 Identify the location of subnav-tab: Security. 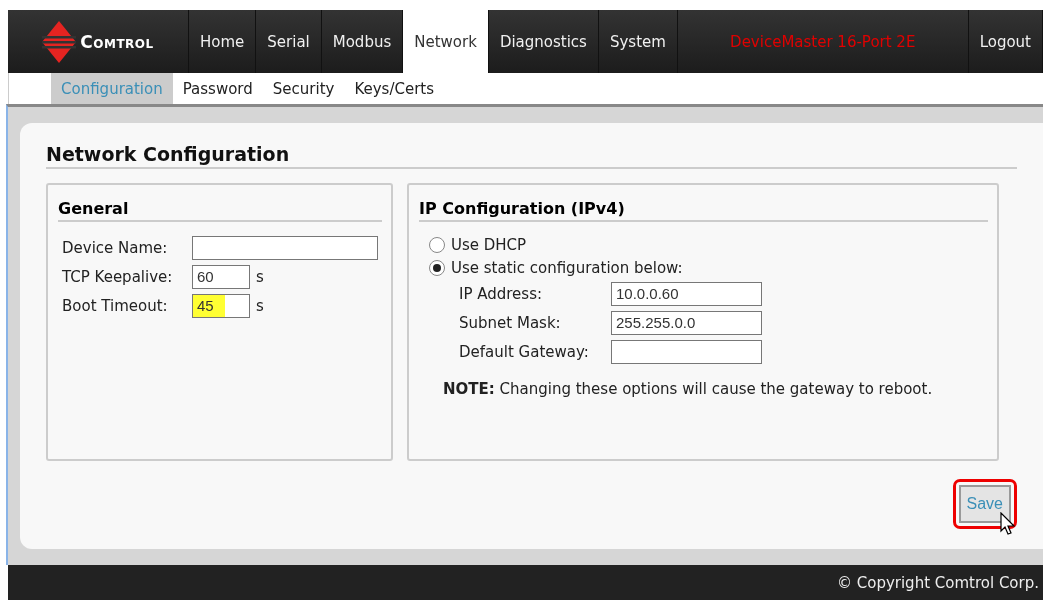
(303, 88).